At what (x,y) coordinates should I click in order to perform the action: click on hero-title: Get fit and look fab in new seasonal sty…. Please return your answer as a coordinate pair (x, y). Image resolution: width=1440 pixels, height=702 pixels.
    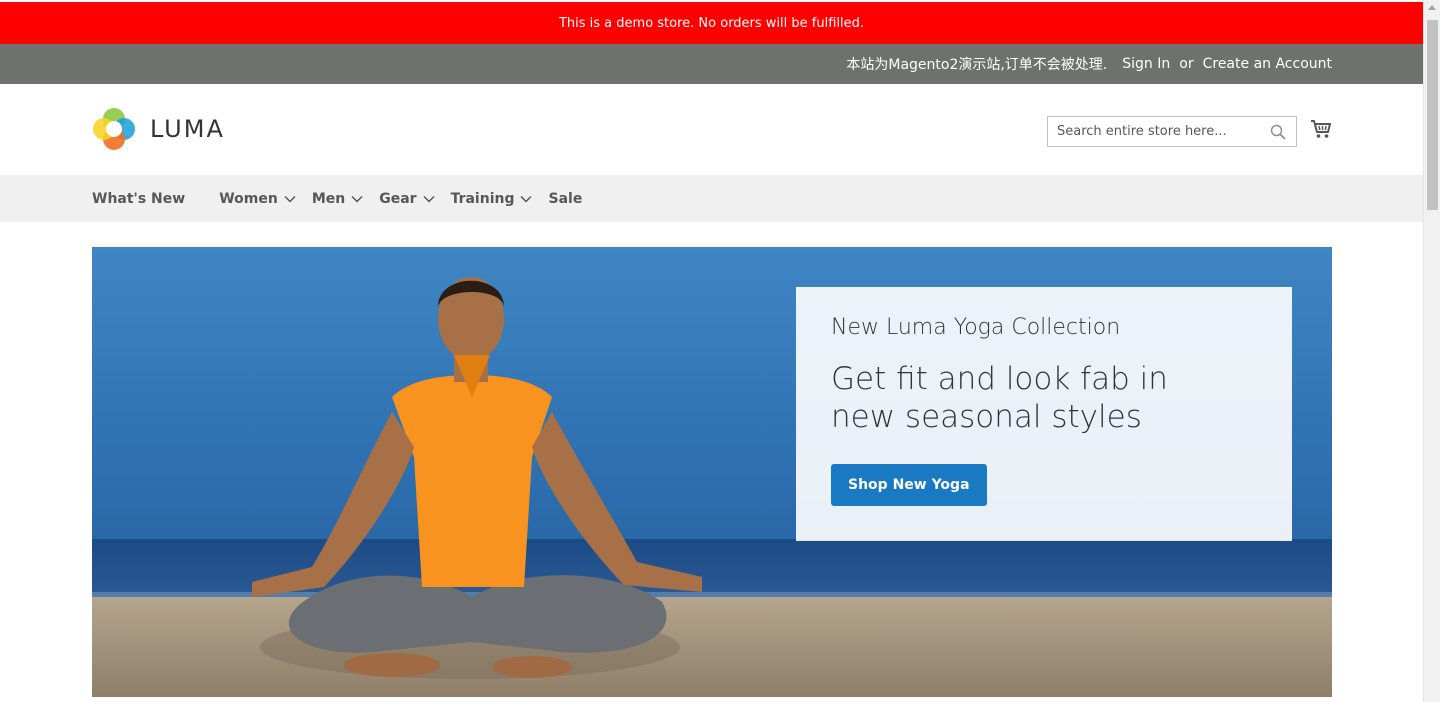
    Looking at the image, I should click on (999, 398).